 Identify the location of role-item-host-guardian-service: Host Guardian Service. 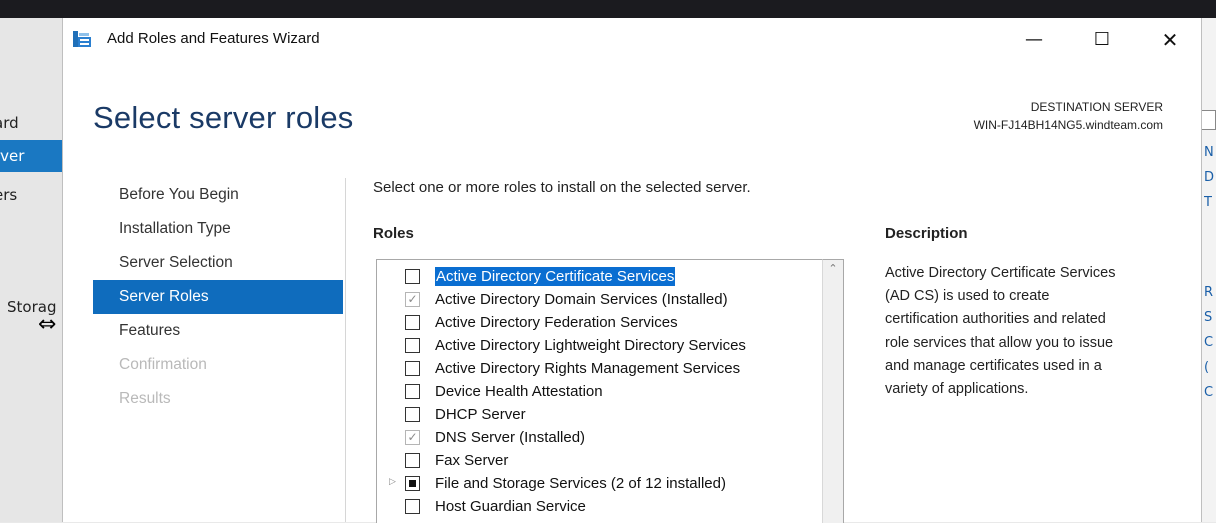
(600, 506).